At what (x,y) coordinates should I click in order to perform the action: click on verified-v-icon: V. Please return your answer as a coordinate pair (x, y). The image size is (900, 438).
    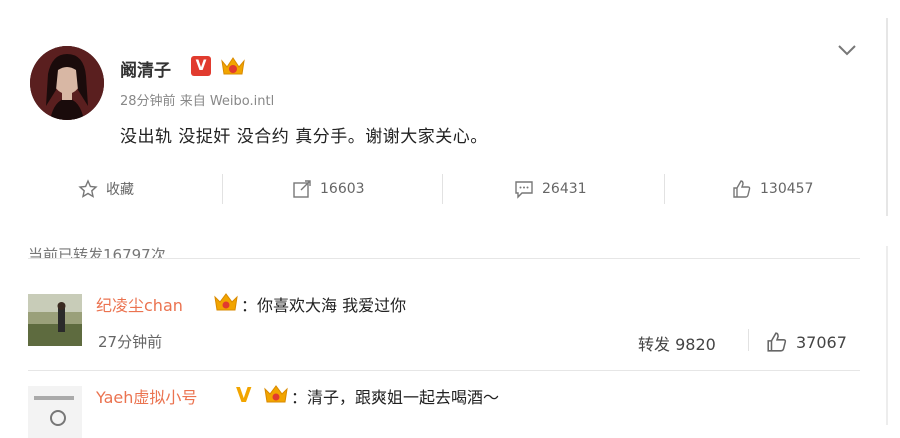
    Looking at the image, I should click on (244, 395).